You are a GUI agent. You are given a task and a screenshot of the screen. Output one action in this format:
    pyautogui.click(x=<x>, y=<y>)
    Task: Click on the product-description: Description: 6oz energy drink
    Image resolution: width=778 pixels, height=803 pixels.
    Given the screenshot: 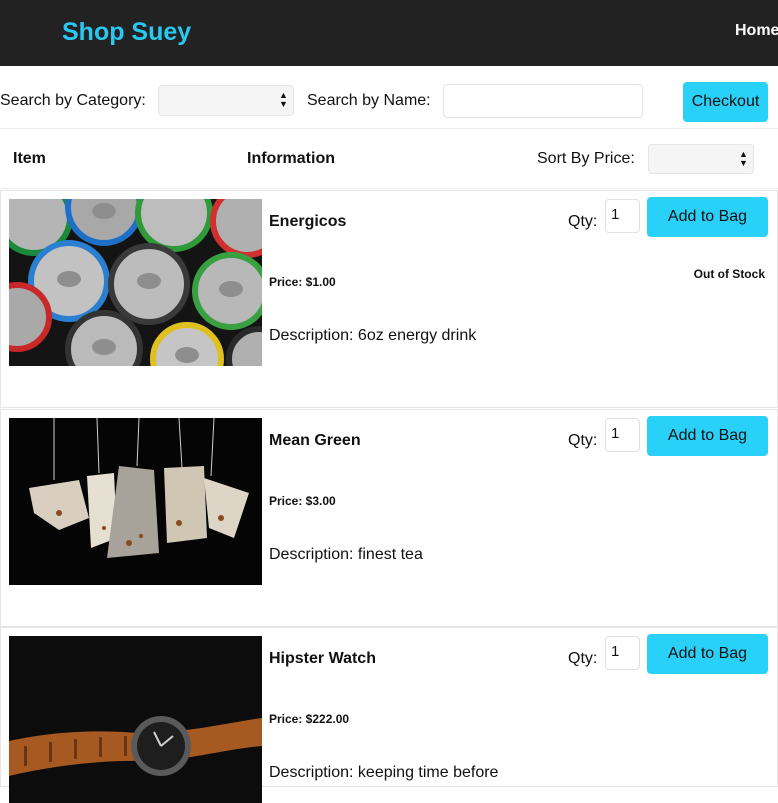 What is the action you would take?
    pyautogui.click(x=373, y=335)
    